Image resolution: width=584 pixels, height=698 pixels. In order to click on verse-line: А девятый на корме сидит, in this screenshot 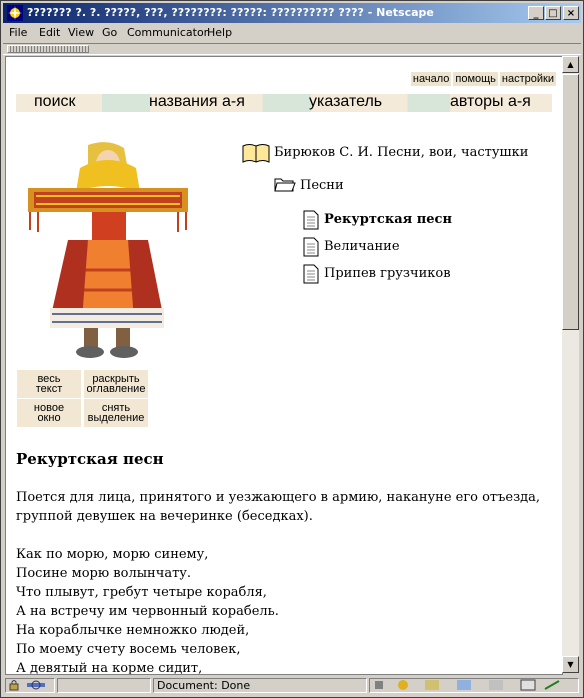, I will do `click(109, 668)`.